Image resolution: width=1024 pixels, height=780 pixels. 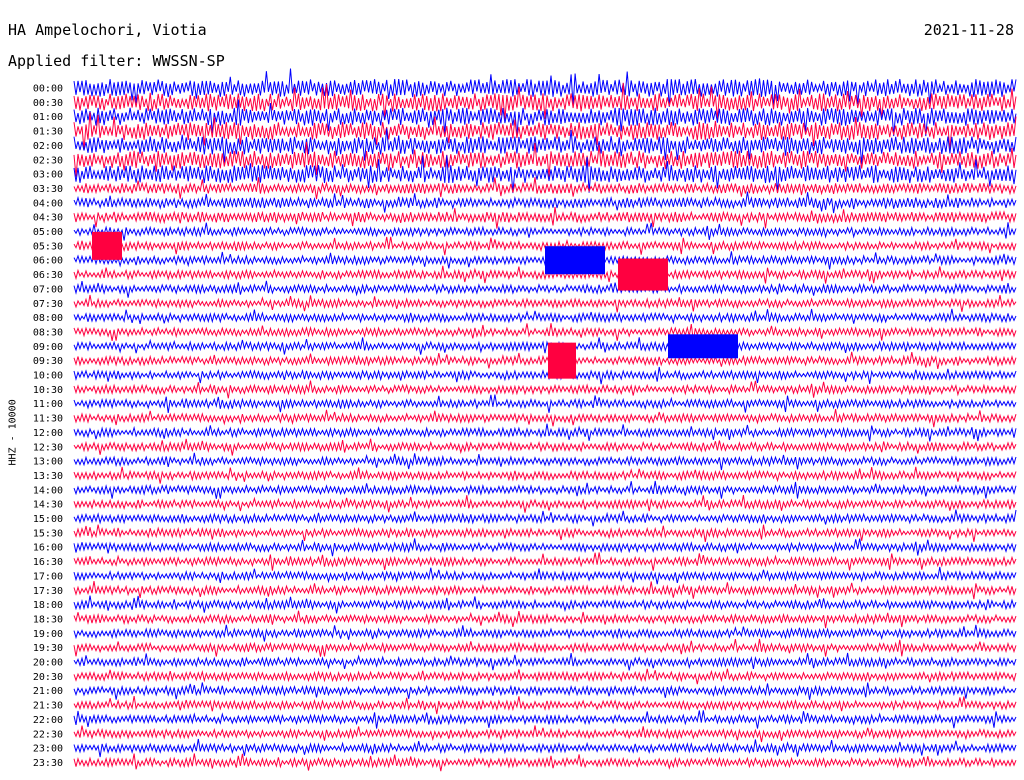 I want to click on time-label-1230: 12:30, so click(x=48, y=447).